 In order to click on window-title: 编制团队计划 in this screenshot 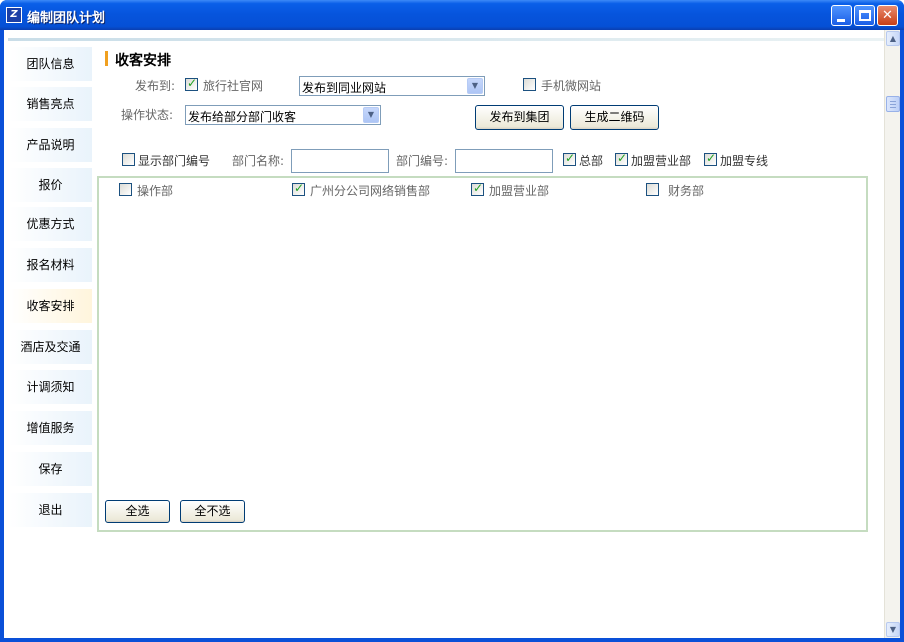, I will do `click(66, 18)`.